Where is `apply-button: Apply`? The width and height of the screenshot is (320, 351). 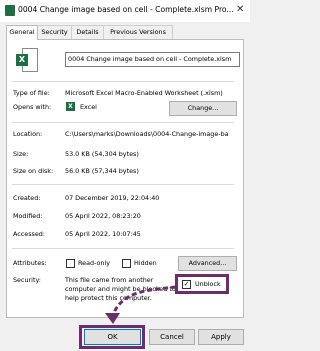 apply-button: Apply is located at coordinates (221, 337).